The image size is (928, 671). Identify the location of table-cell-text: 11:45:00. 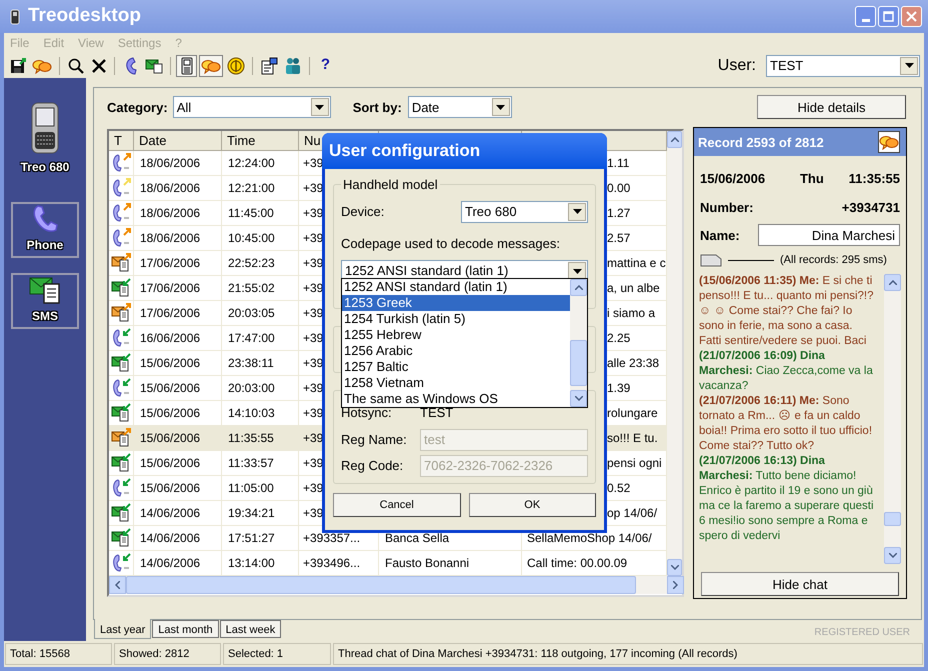
(251, 213).